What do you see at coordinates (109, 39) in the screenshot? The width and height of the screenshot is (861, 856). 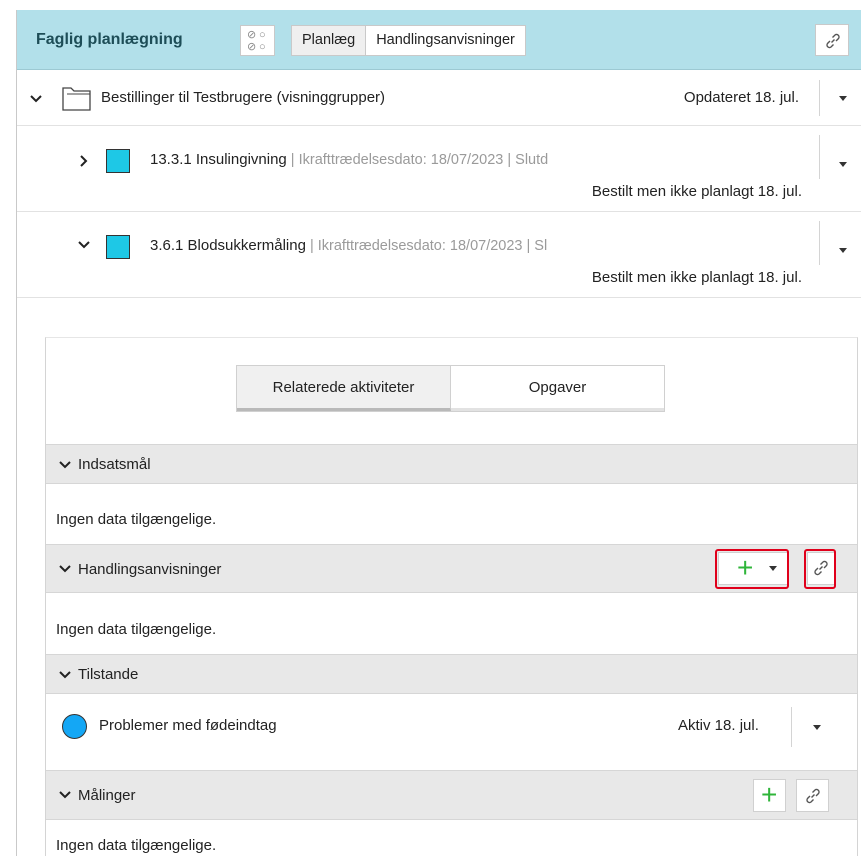 I see `page-title: Faglig planlægning` at bounding box center [109, 39].